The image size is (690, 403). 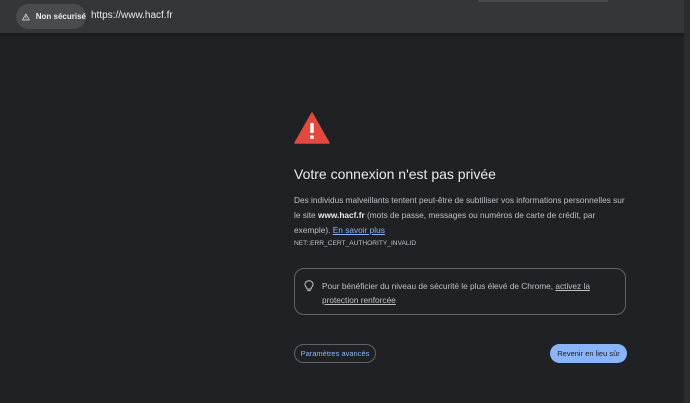 I want to click on not-secure-chip: Non sécurisé, so click(x=51, y=16).